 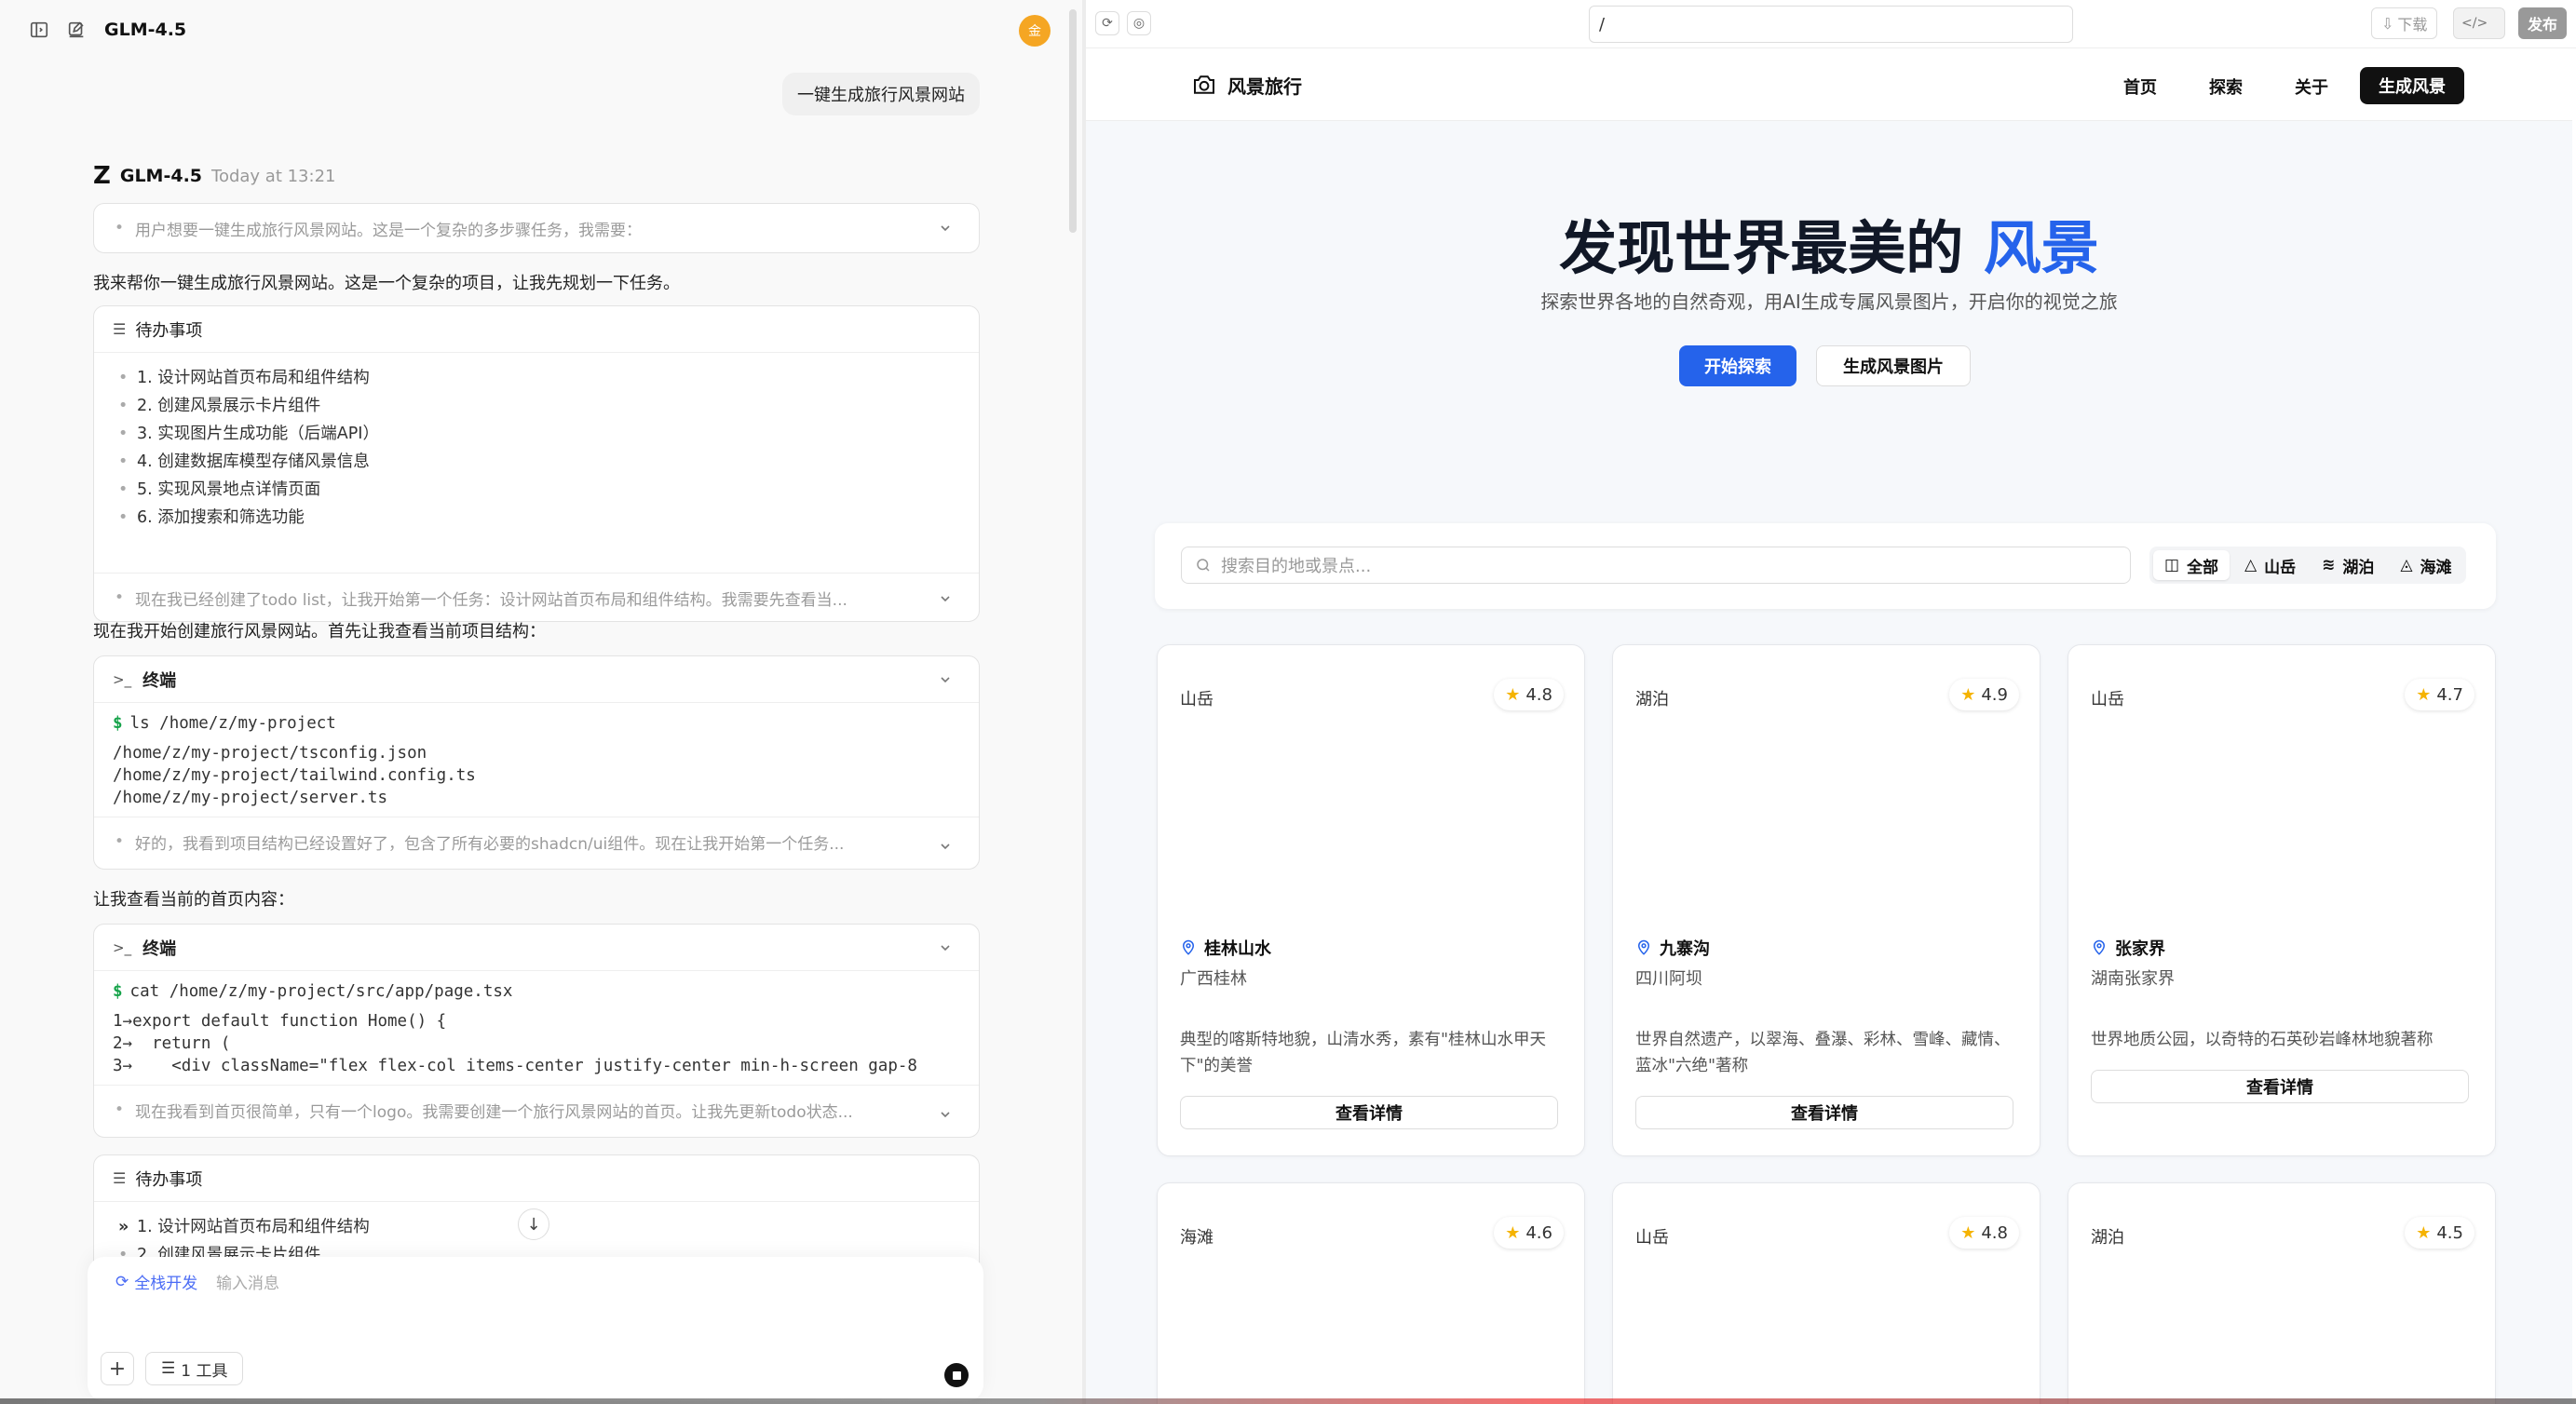 I want to click on tools-button: ☰ 1 工具, so click(x=194, y=1368).